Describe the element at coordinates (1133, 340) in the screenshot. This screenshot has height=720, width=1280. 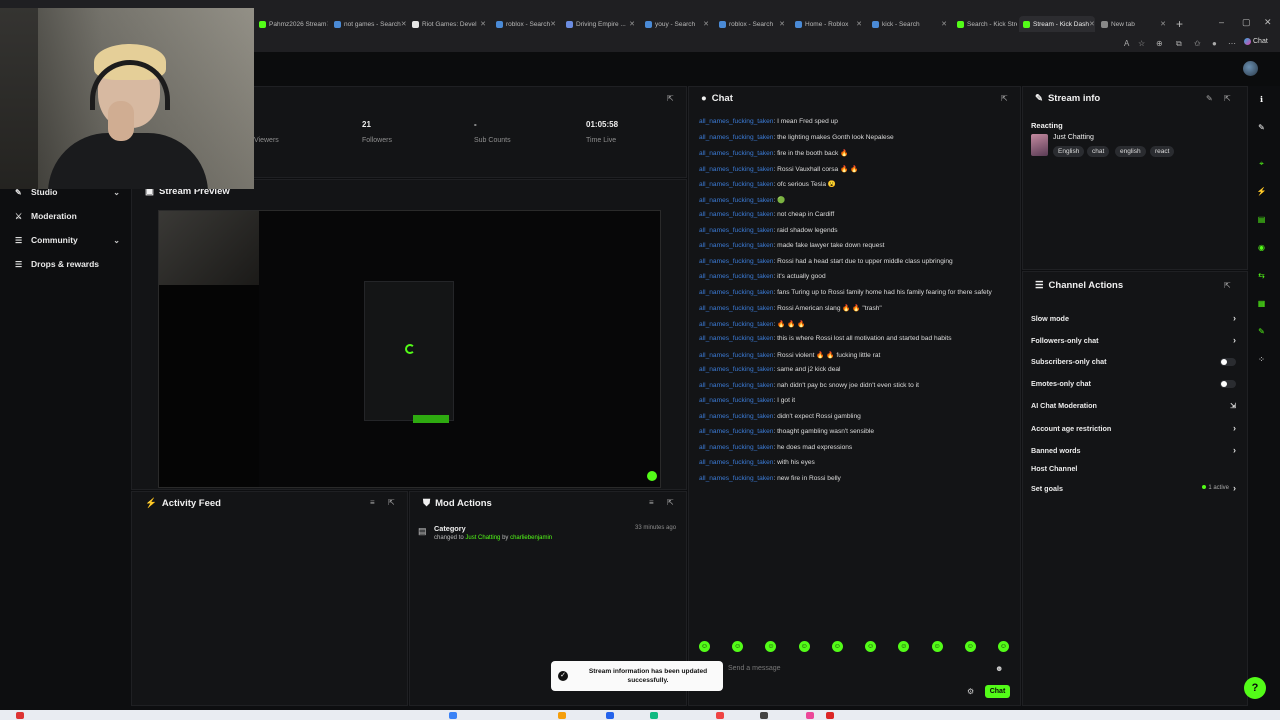
I see `action-followers-only: Followers-only chat ›` at that location.